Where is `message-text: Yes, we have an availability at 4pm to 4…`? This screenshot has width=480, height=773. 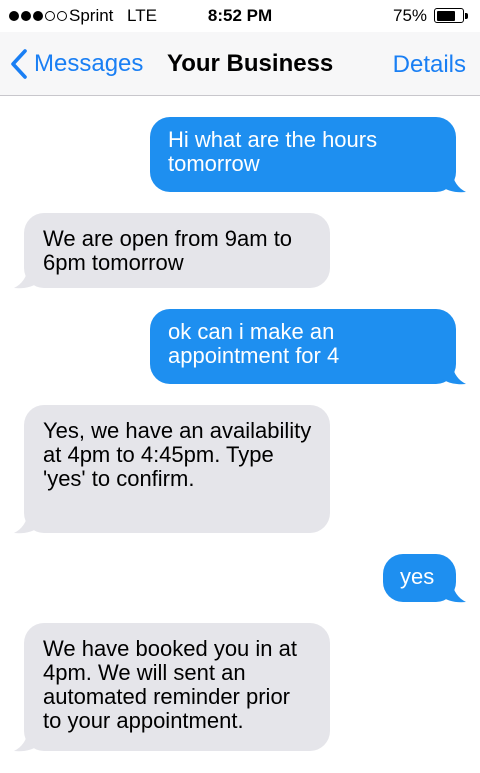
message-text: Yes, we have an availability at 4pm to 4… is located at coordinates (177, 454).